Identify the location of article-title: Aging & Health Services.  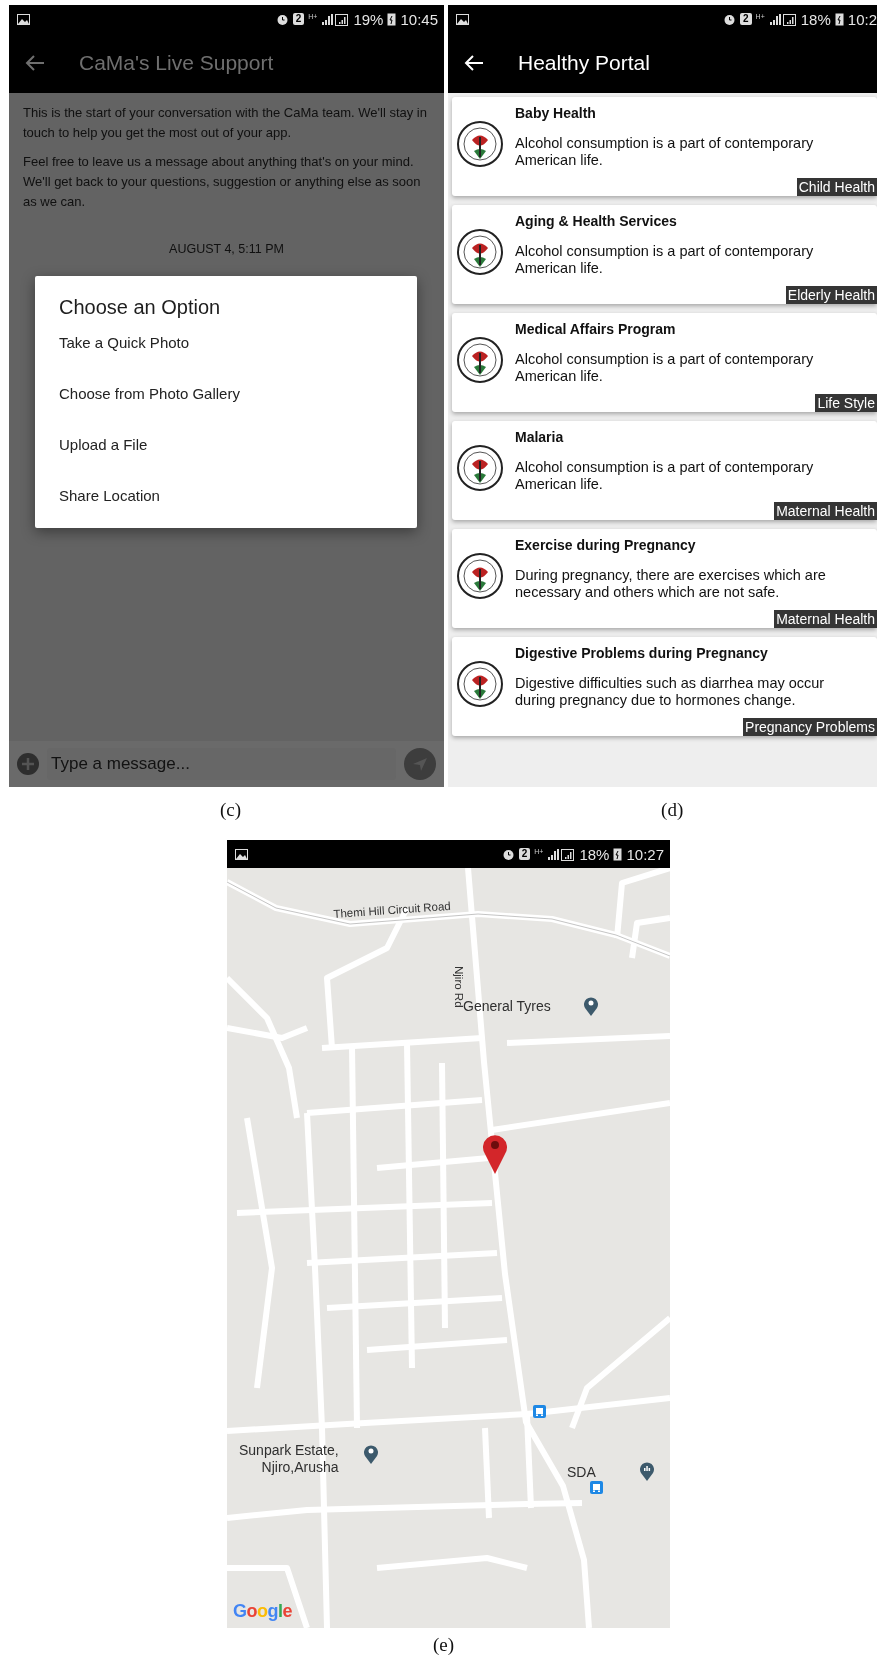
(596, 221).